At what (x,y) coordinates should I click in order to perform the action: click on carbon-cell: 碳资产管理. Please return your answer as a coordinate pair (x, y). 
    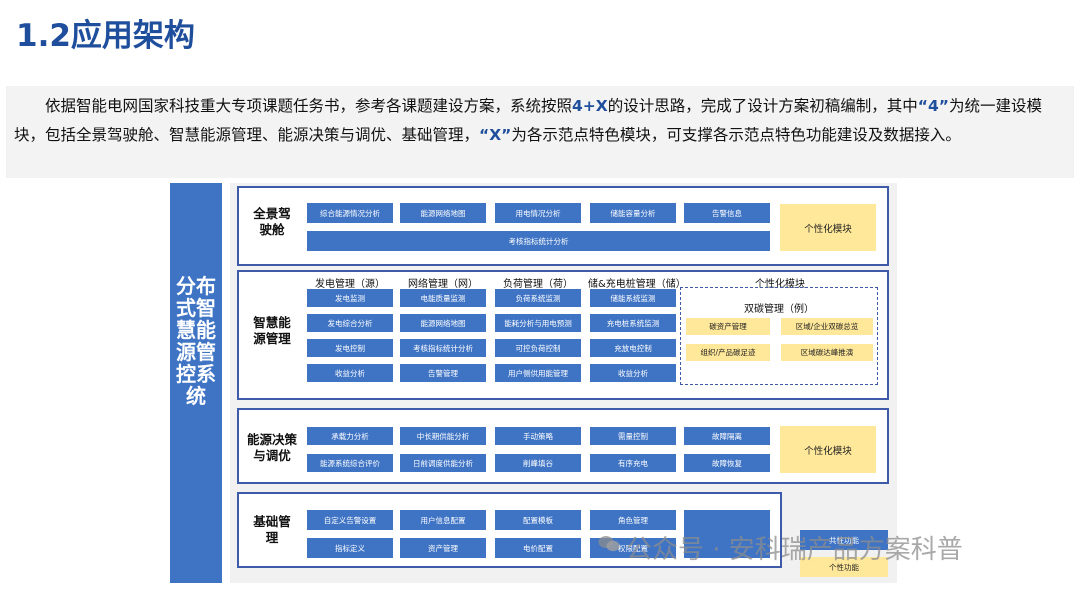
    Looking at the image, I should click on (728, 326).